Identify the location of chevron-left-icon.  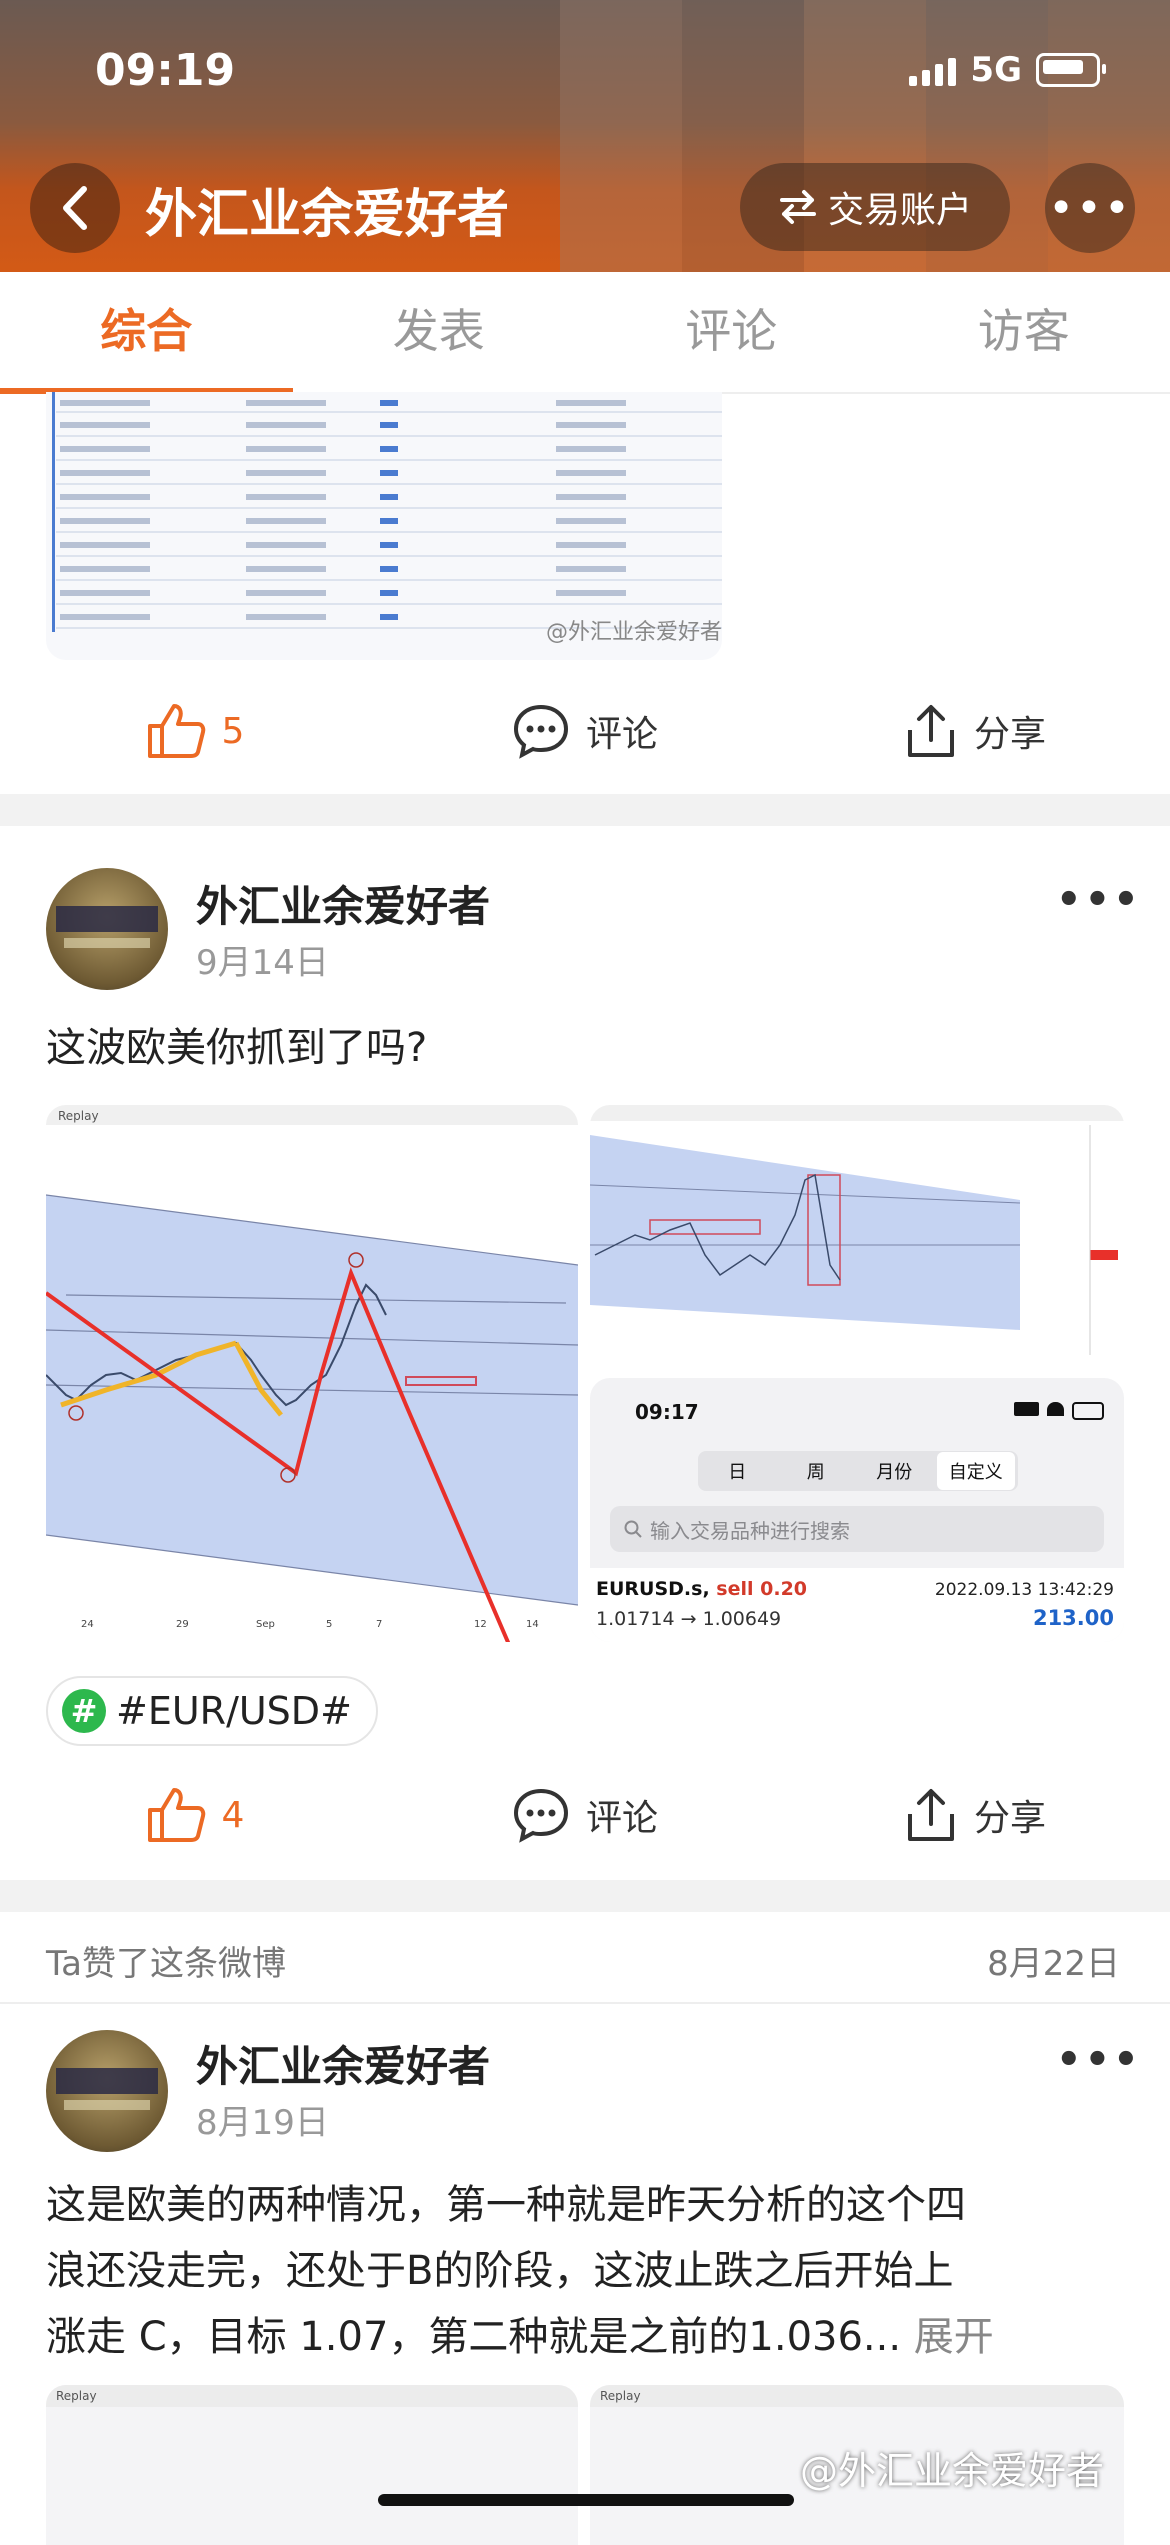
(75, 208).